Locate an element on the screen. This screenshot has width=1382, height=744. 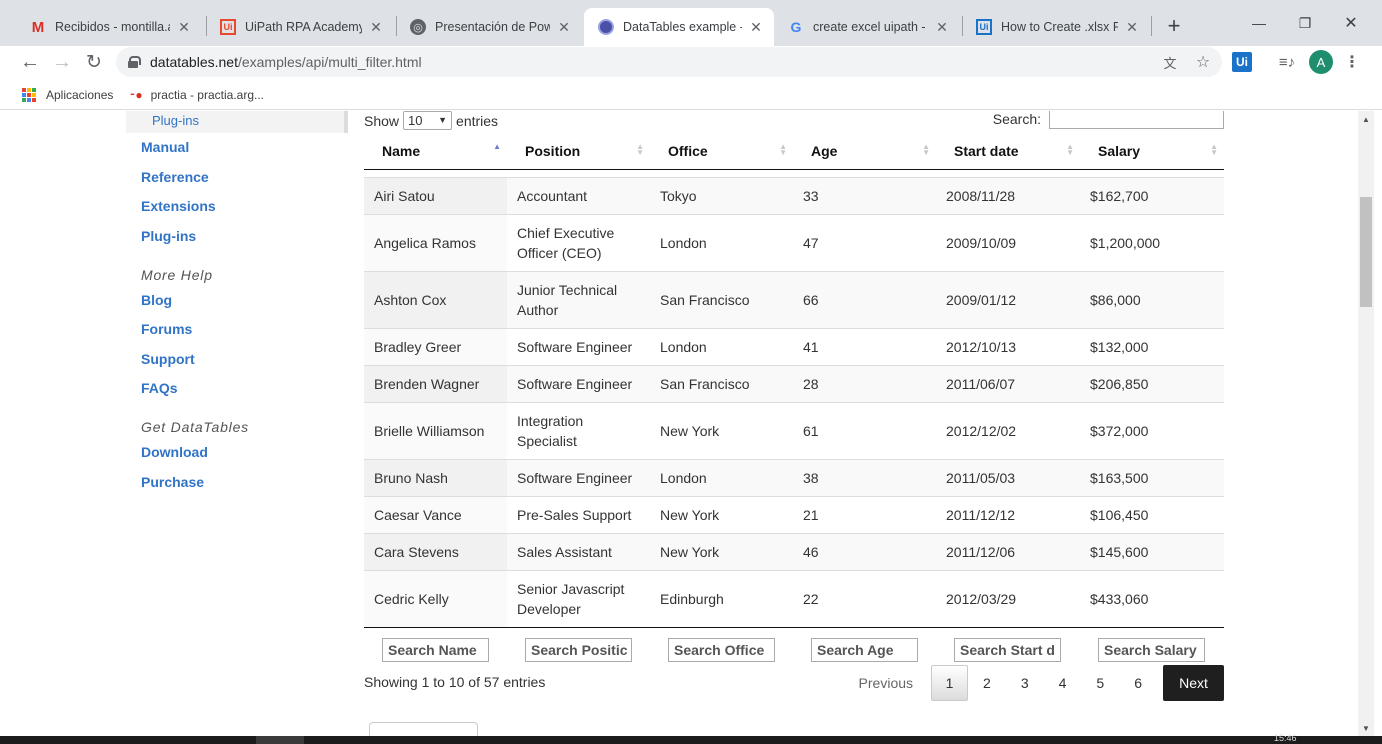
tab-datatables: DataTables example - In ✕ is located at coordinates (679, 27).